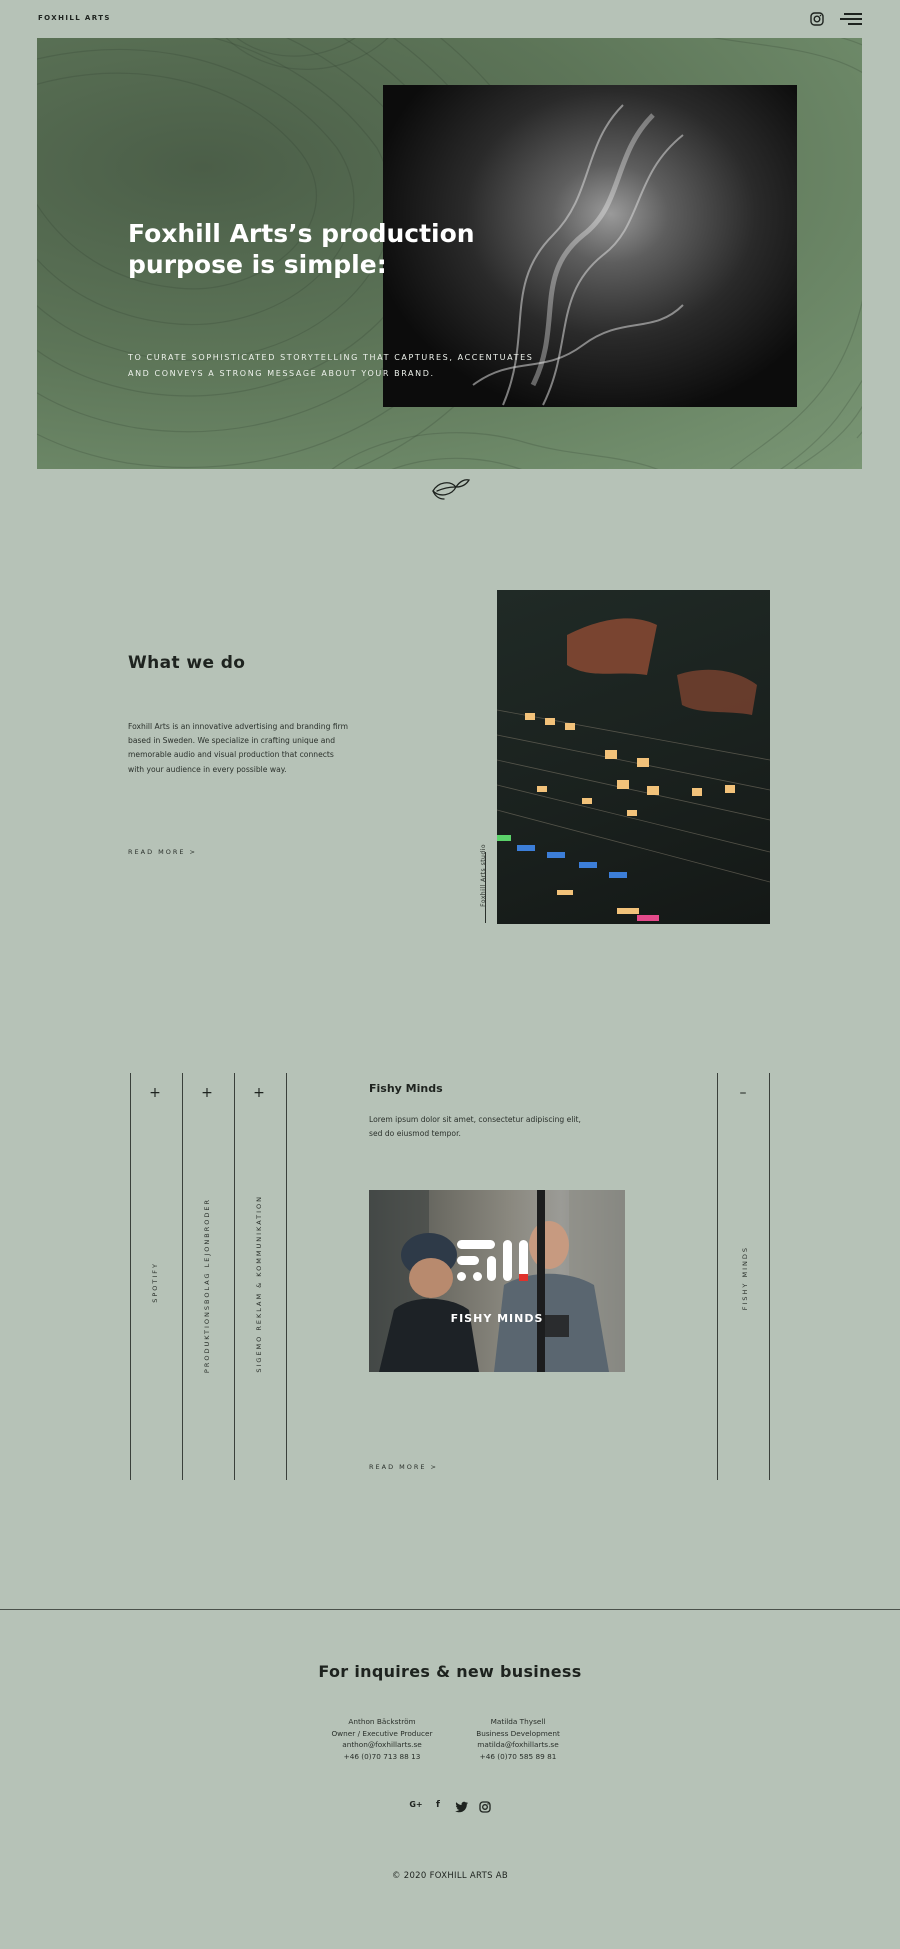  What do you see at coordinates (74, 18) in the screenshot?
I see `brand-logo-text: FOXHILL ARTS` at bounding box center [74, 18].